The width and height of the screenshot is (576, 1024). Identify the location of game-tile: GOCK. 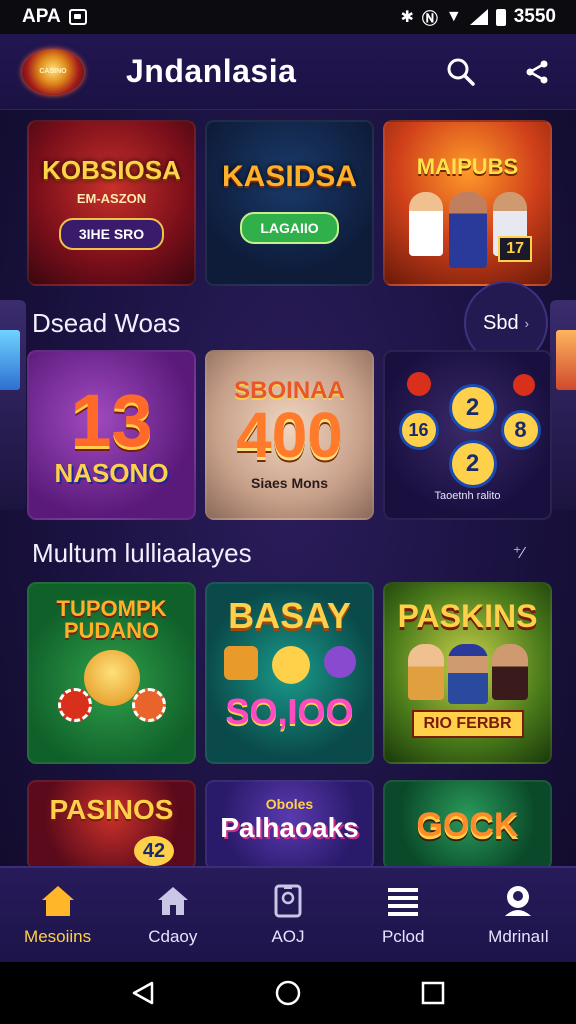
(467, 825).